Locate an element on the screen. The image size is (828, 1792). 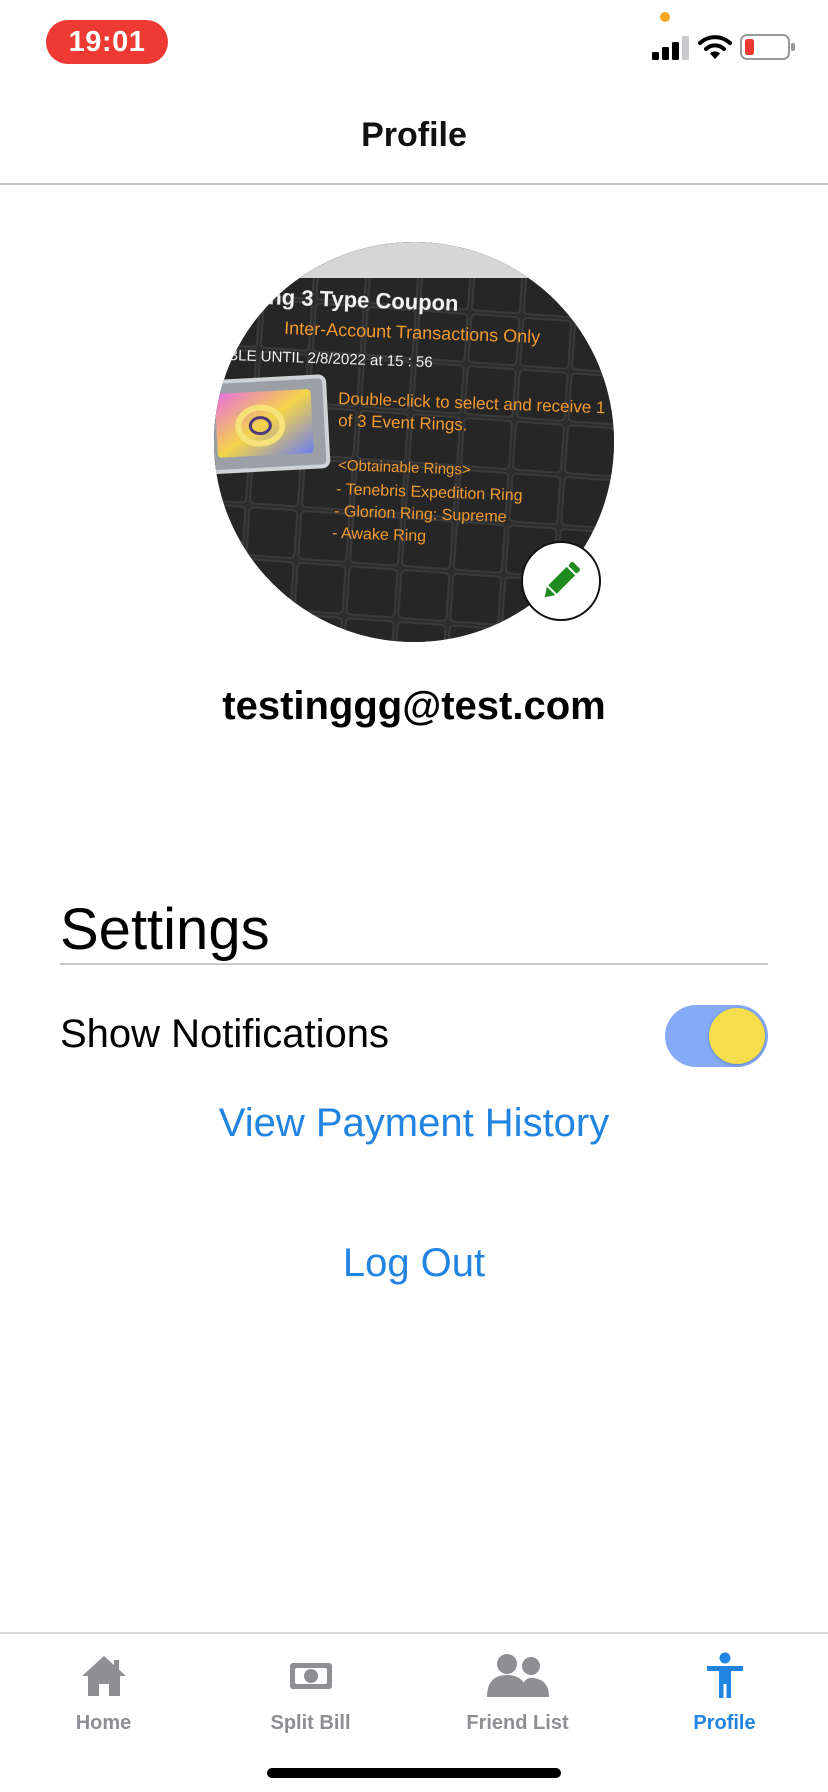
cellular-signal-icon is located at coordinates (670, 48).